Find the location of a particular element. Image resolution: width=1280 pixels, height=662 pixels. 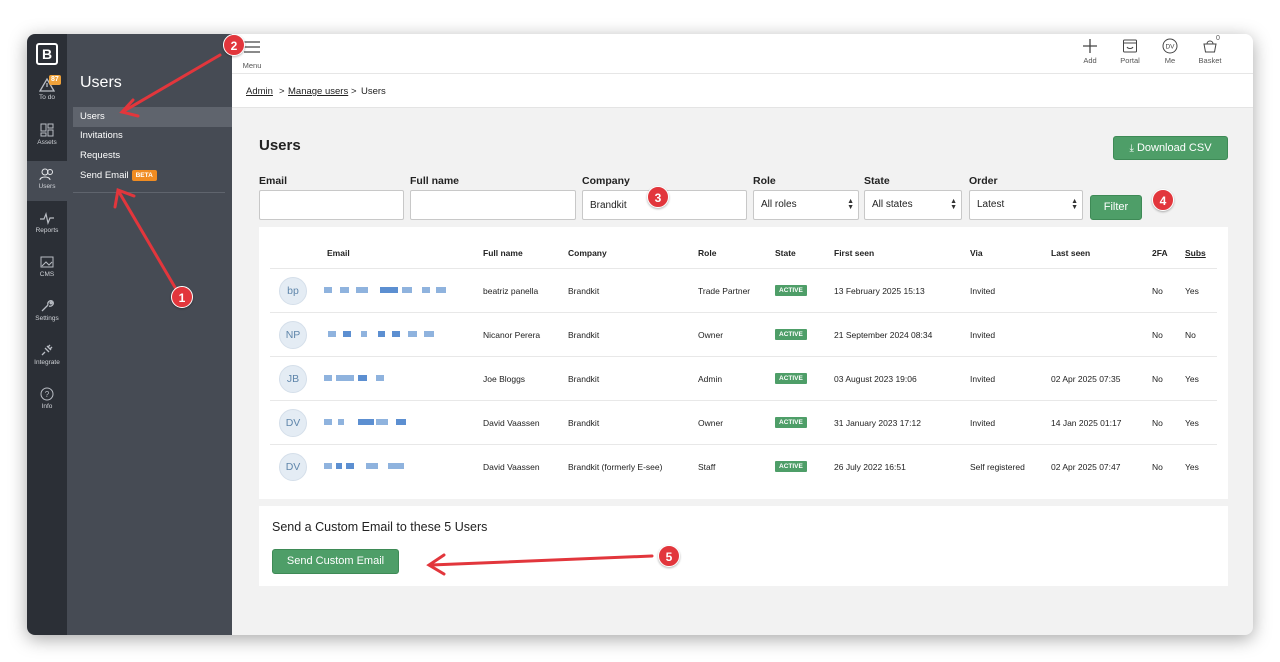

annotation-marker-2: 2 is located at coordinates (234, 45).